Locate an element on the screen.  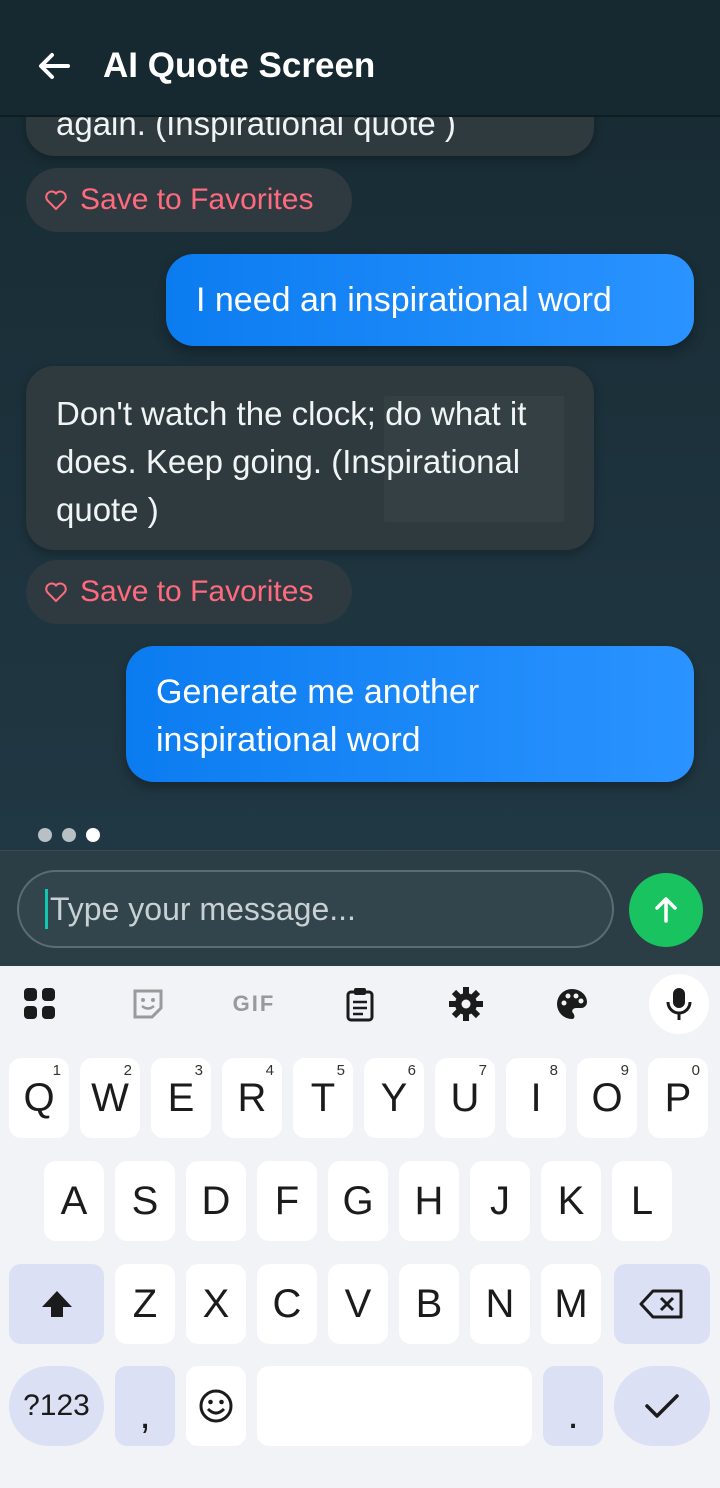
key-z: Z is located at coordinates (145, 1304).